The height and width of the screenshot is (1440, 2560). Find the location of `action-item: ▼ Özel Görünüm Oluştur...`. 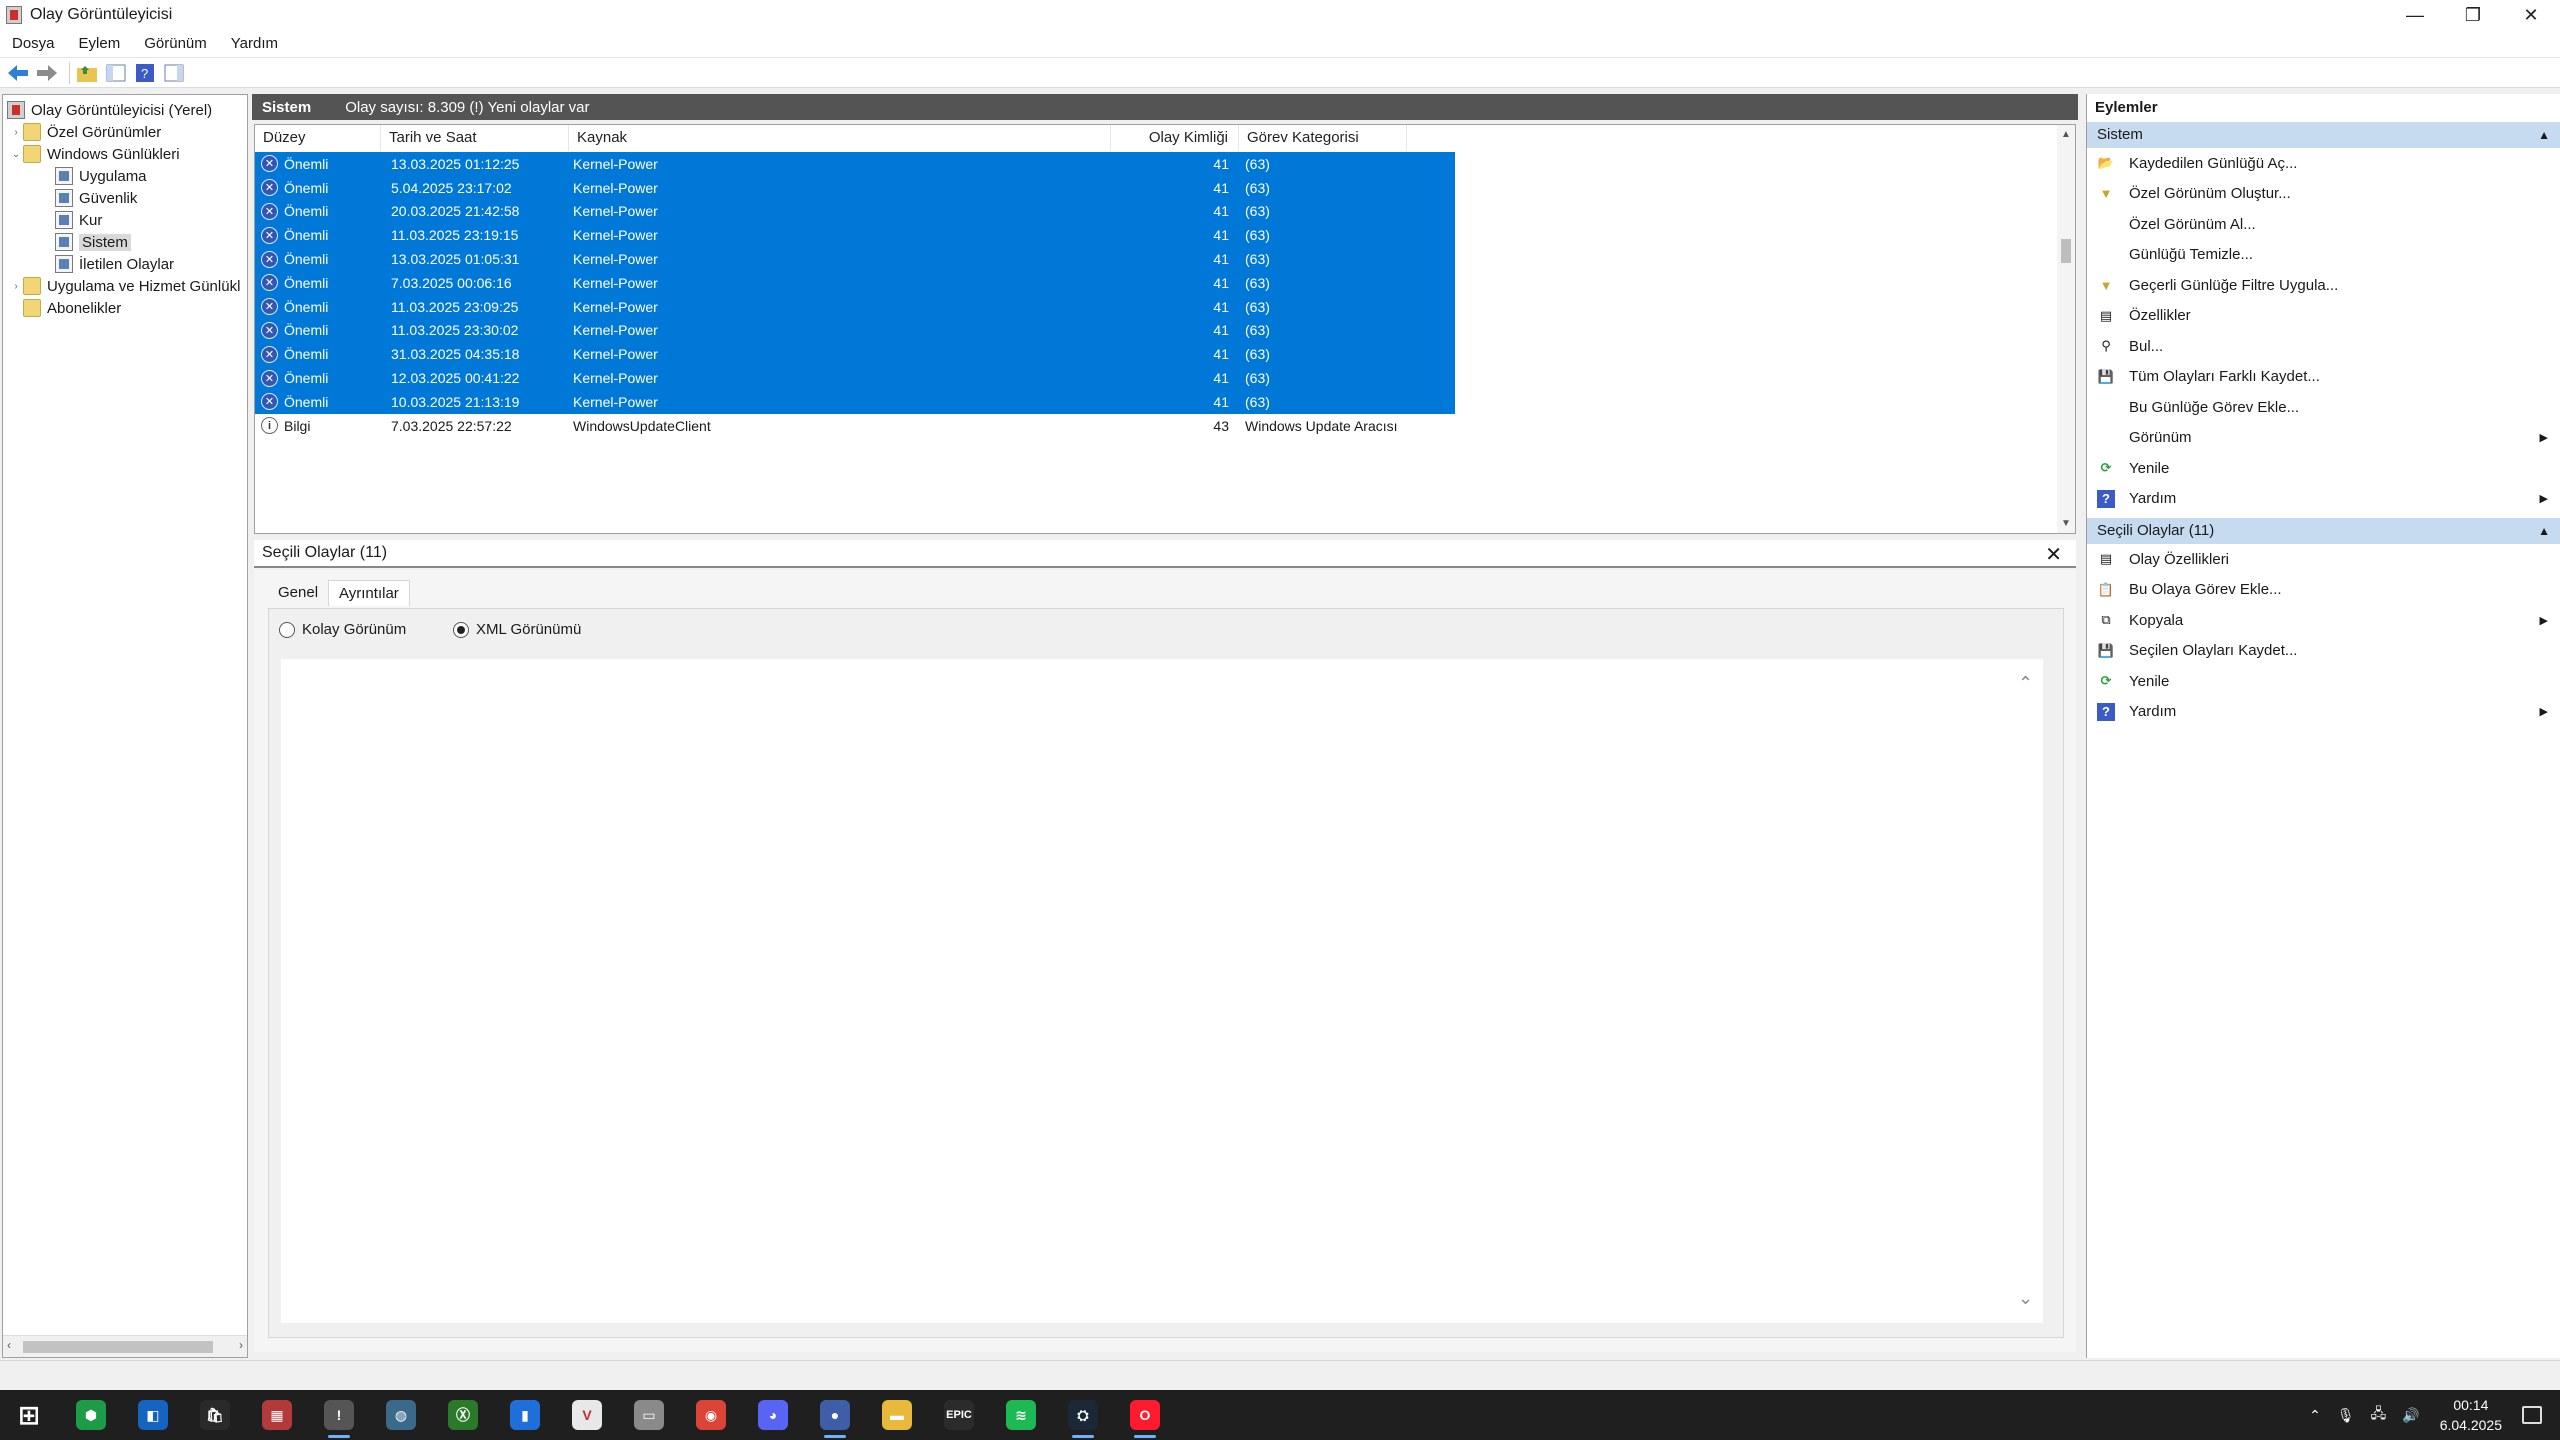

action-item: ▼ Özel Görünüm Oluştur... is located at coordinates (2323, 194).